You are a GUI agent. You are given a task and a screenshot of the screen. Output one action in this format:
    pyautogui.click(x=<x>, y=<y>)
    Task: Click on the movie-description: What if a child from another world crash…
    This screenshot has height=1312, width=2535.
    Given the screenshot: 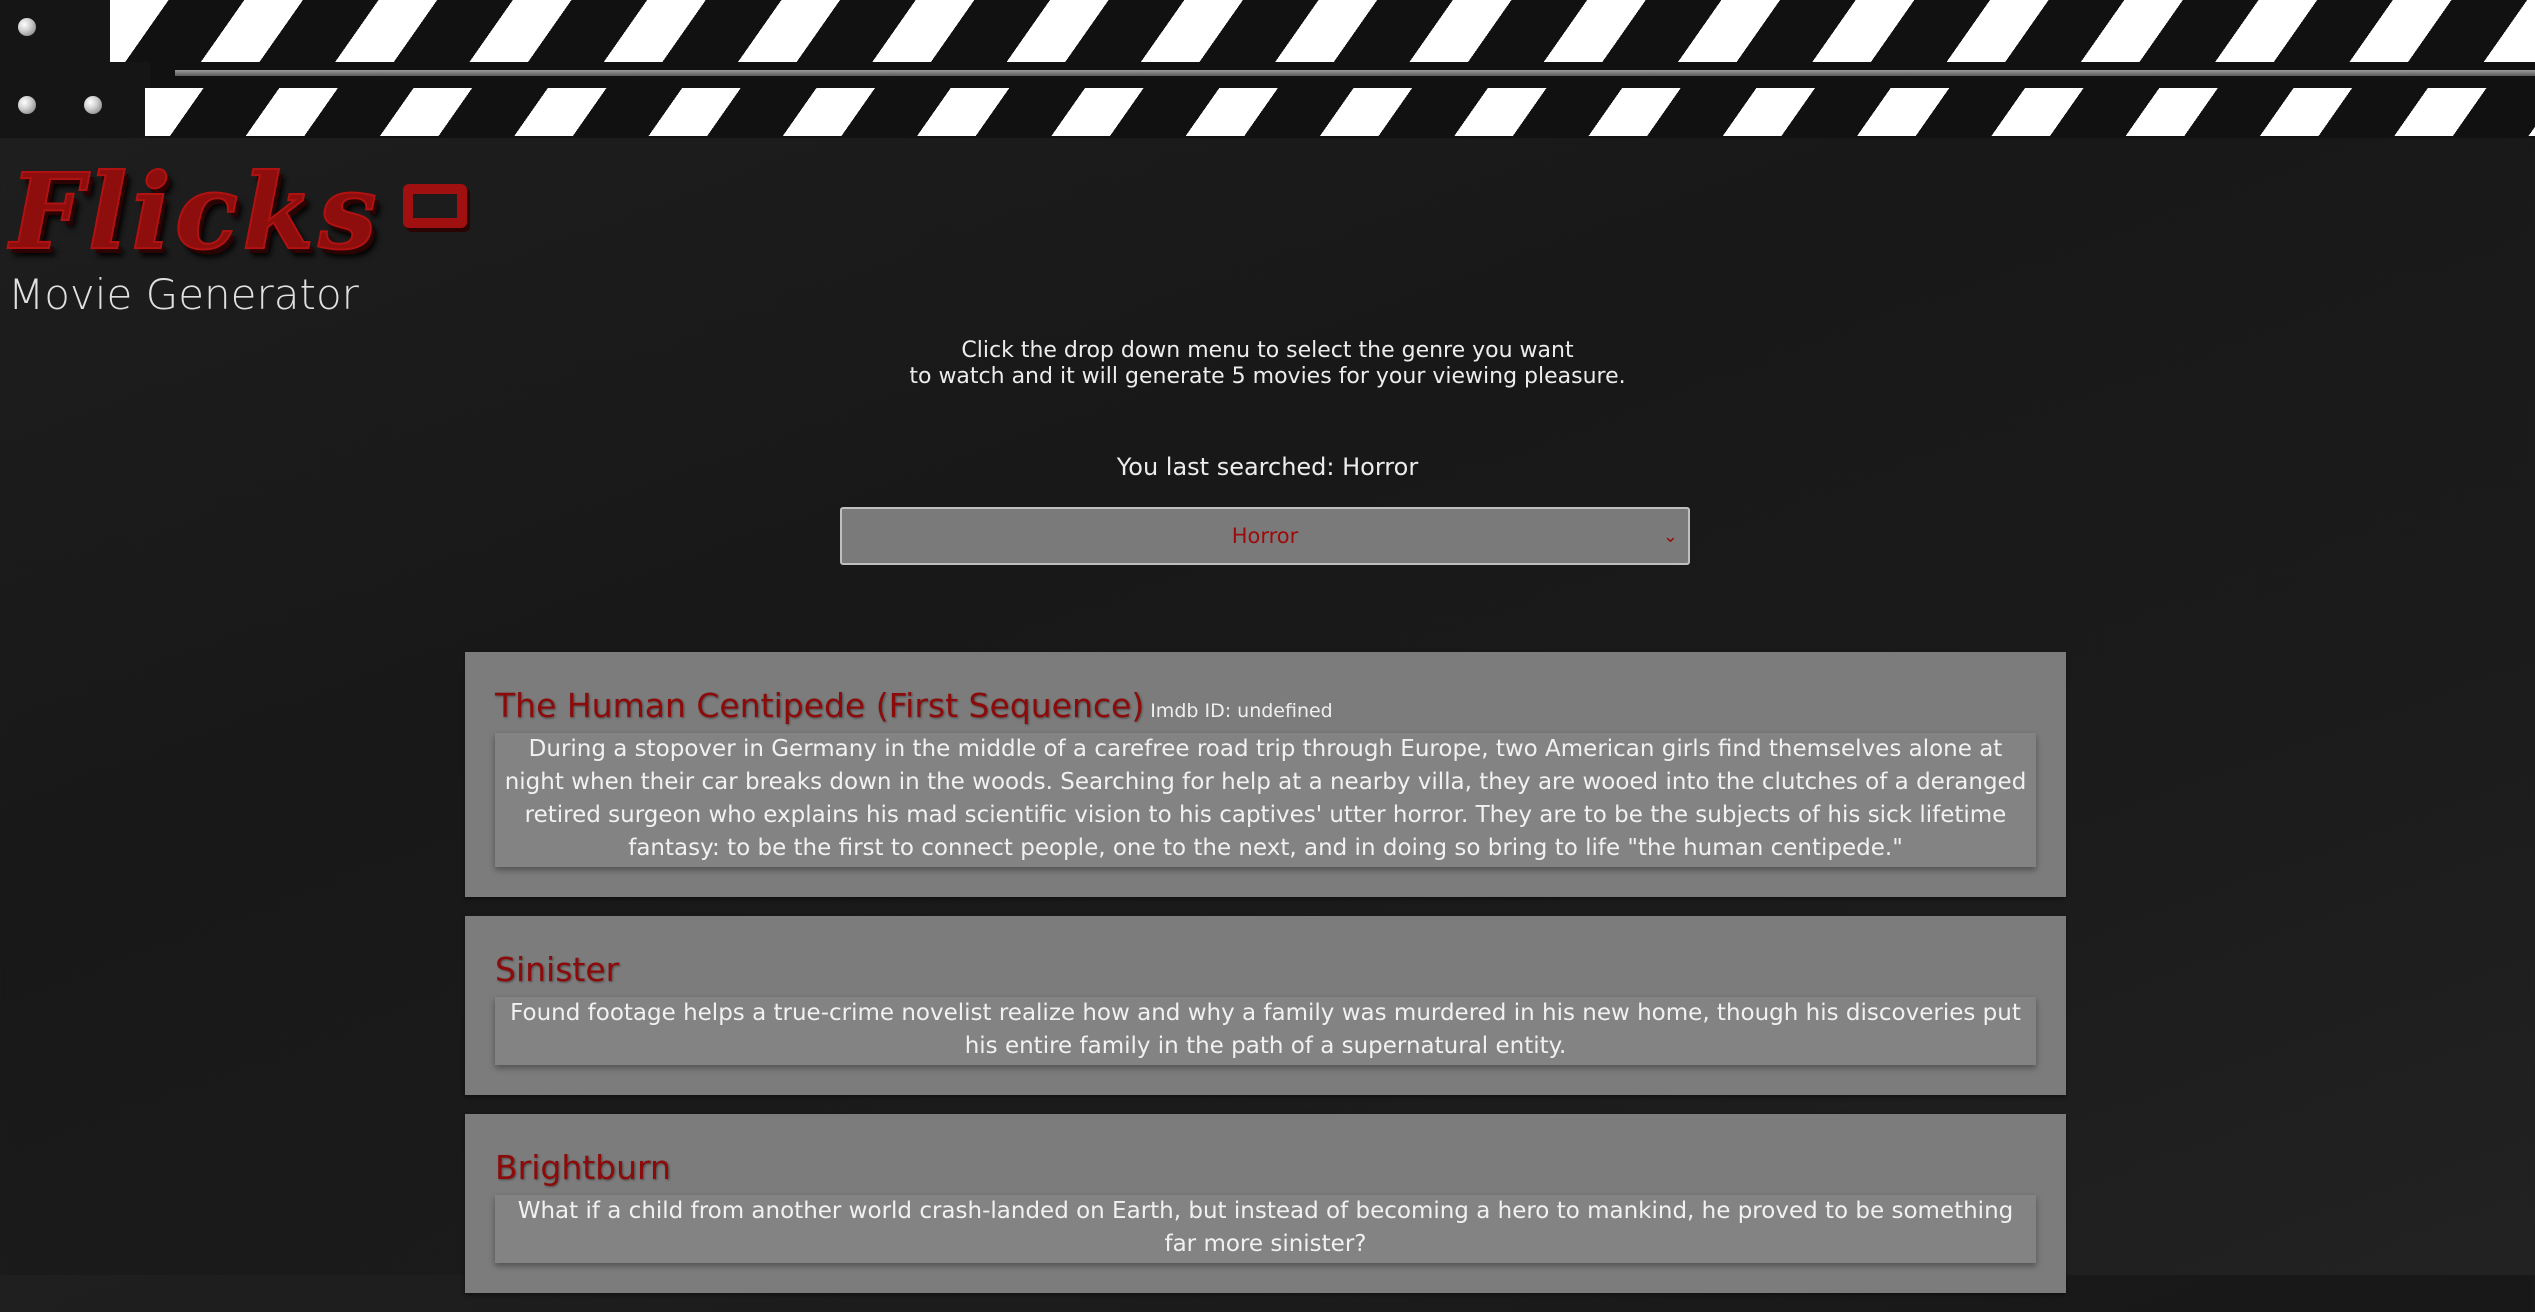 What is the action you would take?
    pyautogui.click(x=1265, y=1229)
    